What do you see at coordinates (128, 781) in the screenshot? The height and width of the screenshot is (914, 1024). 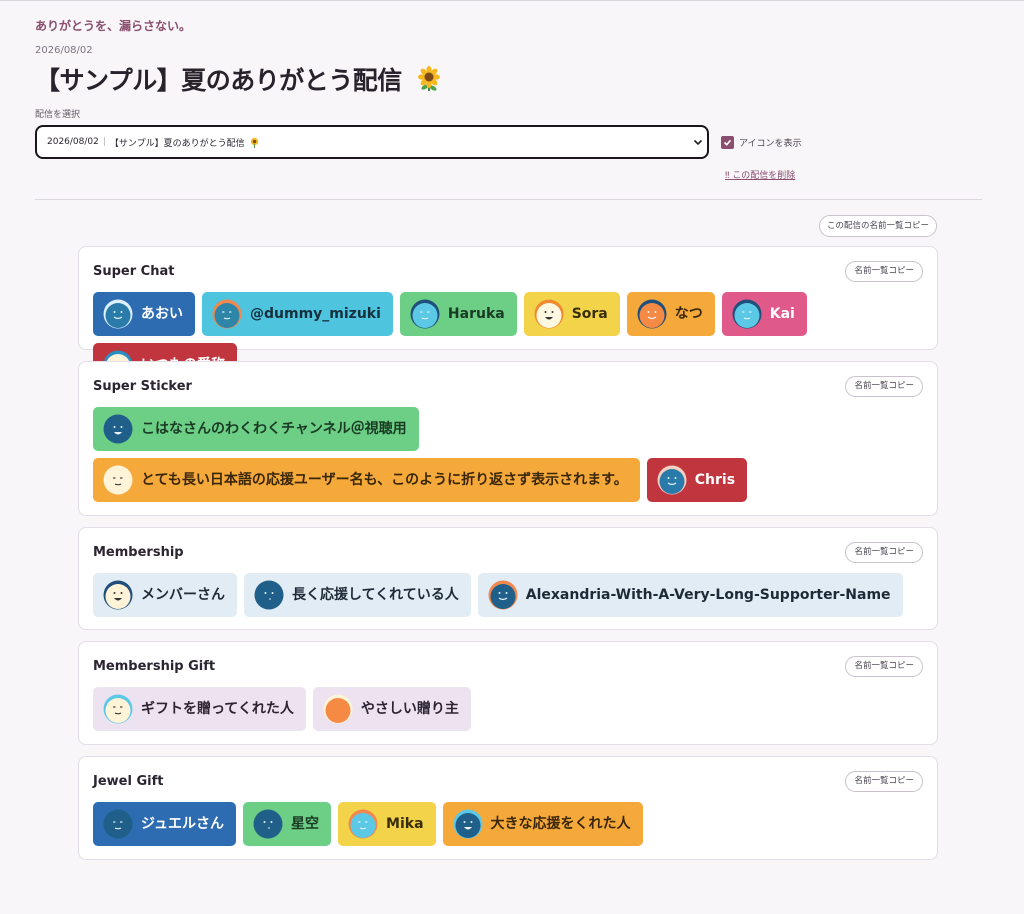 I see `section-title: Jewel Gift` at bounding box center [128, 781].